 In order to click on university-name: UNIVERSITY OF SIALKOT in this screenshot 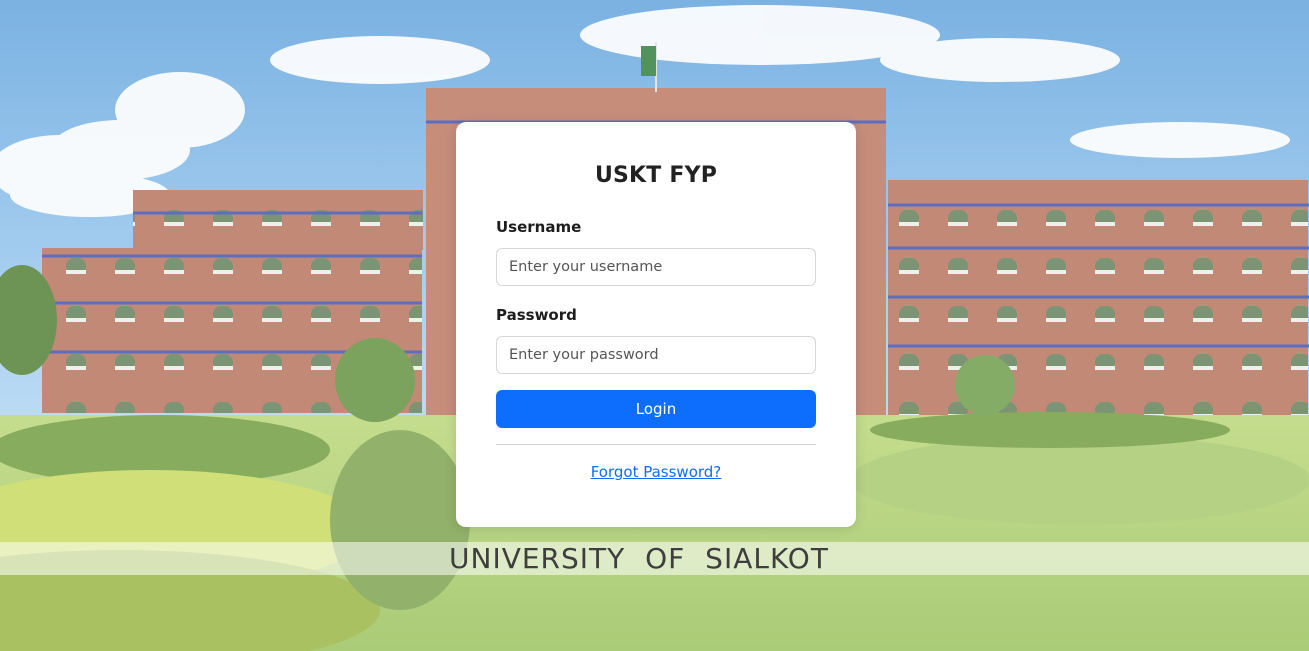, I will do `click(639, 558)`.